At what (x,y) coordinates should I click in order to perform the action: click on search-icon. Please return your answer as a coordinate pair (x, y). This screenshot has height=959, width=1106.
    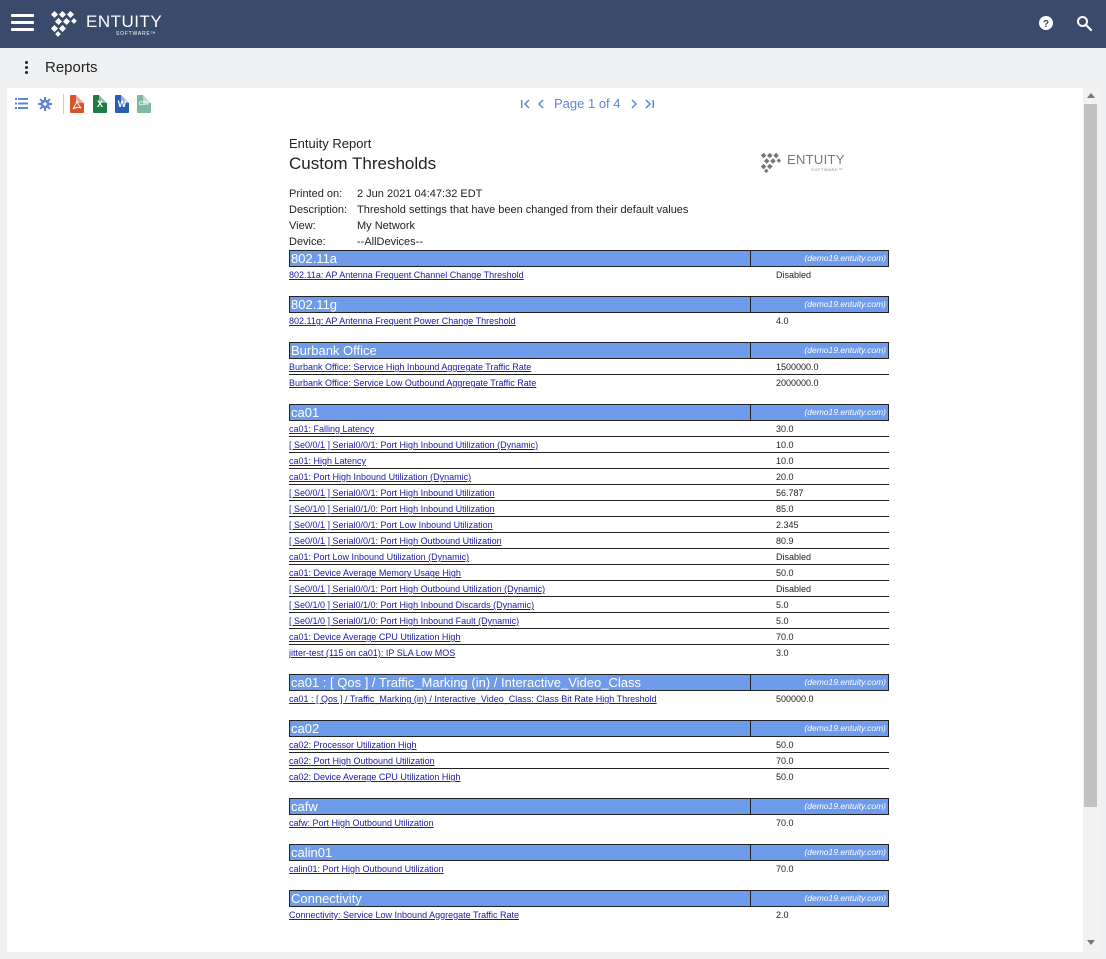
    Looking at the image, I should click on (1084, 23).